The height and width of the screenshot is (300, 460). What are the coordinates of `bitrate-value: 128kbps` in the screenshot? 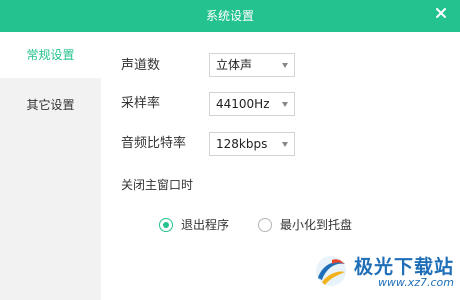 It's located at (242, 144).